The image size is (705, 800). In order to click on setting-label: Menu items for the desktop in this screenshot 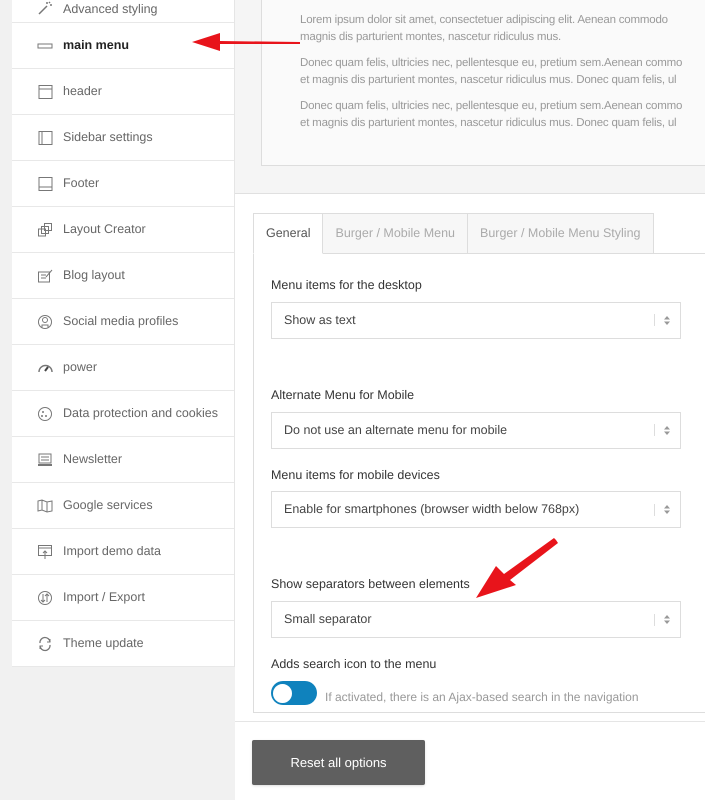, I will do `click(347, 285)`.